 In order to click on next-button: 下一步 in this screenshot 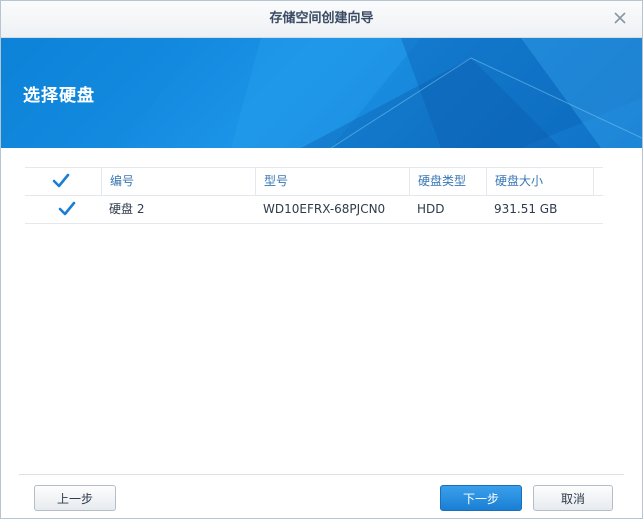, I will do `click(481, 498)`.